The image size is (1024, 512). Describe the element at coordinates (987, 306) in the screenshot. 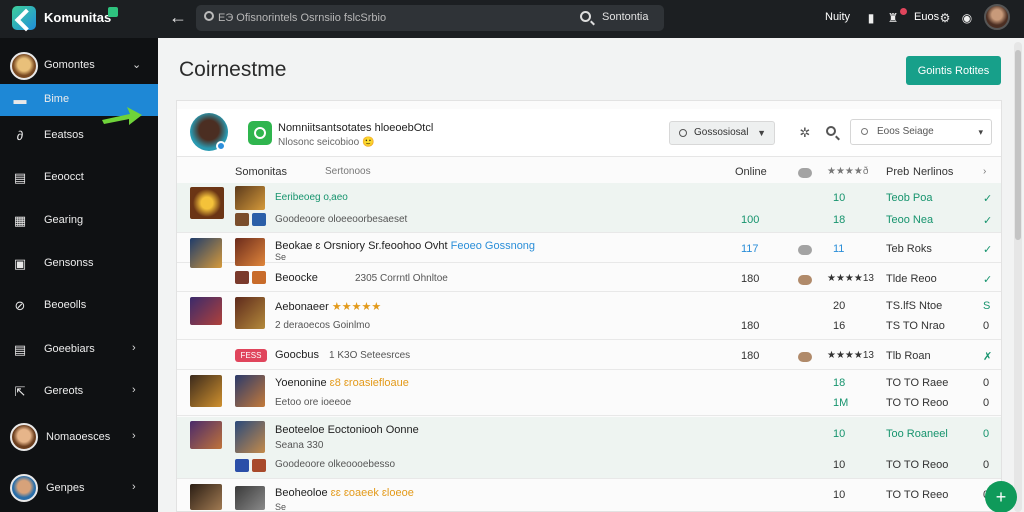

I see `check-icon: S` at that location.